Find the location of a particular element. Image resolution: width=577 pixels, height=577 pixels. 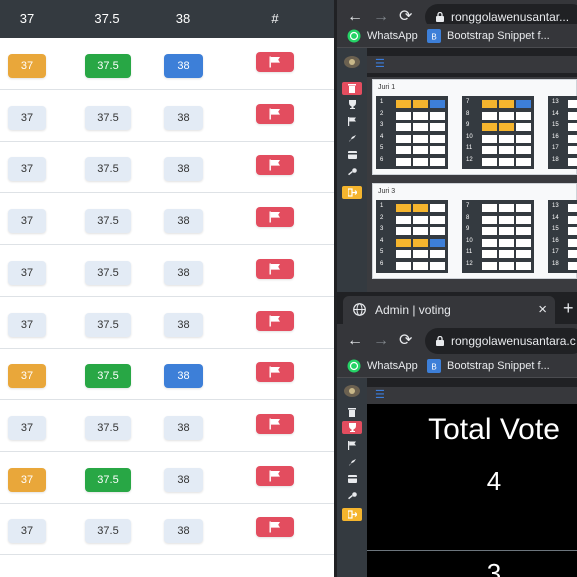

new-tab-button: + is located at coordinates (568, 308).